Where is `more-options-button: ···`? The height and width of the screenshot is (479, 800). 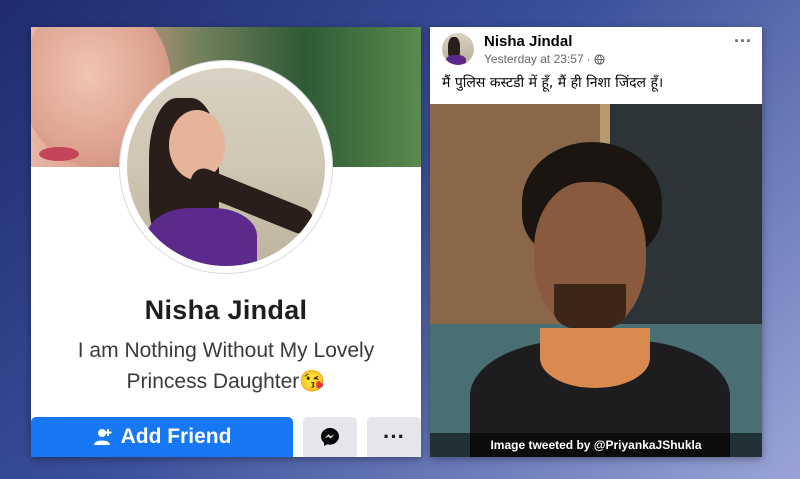 more-options-button: ··· is located at coordinates (394, 437).